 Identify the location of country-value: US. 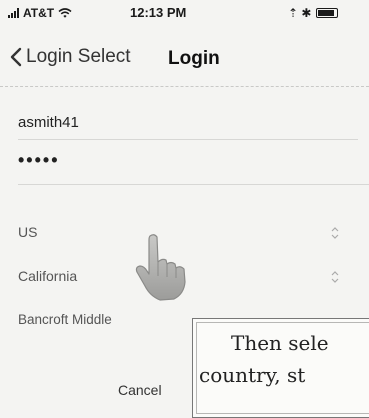
(28, 232).